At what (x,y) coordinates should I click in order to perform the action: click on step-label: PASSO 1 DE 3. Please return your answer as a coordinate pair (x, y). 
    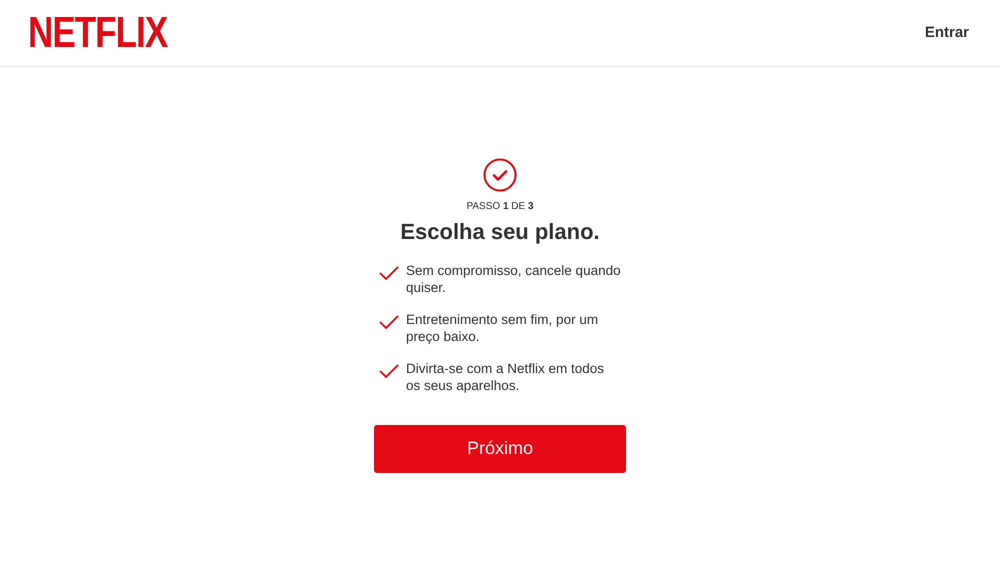
    Looking at the image, I should click on (500, 207).